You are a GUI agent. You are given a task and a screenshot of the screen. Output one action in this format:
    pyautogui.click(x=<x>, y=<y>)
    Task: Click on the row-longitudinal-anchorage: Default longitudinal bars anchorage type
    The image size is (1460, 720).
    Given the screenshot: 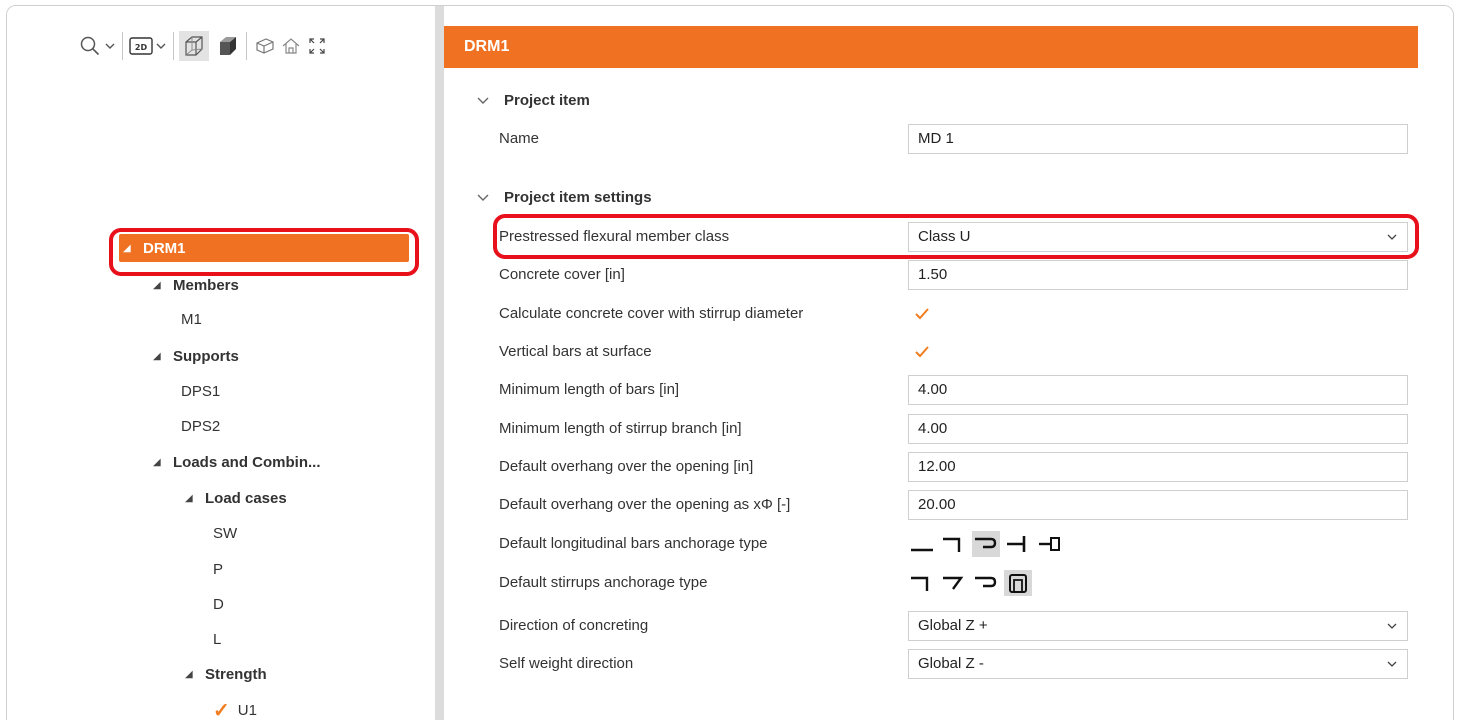 What is the action you would take?
    pyautogui.click(x=931, y=544)
    